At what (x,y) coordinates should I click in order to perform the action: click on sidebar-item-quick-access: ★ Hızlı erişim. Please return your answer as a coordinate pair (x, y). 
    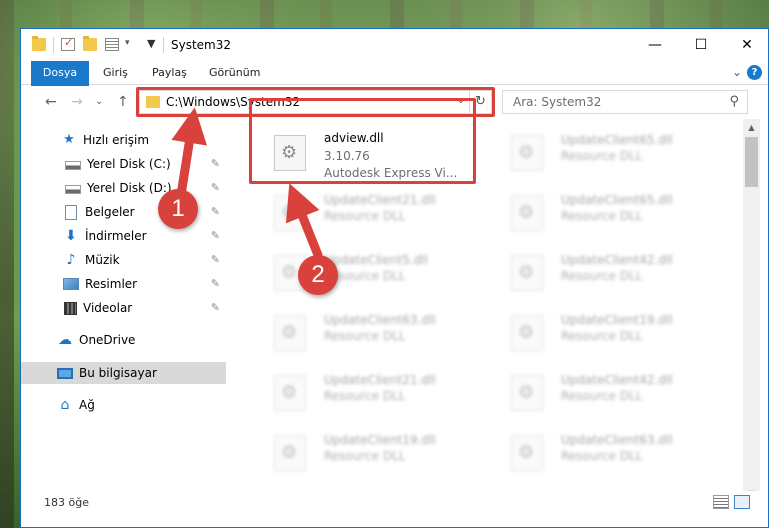
    Looking at the image, I should click on (123, 140).